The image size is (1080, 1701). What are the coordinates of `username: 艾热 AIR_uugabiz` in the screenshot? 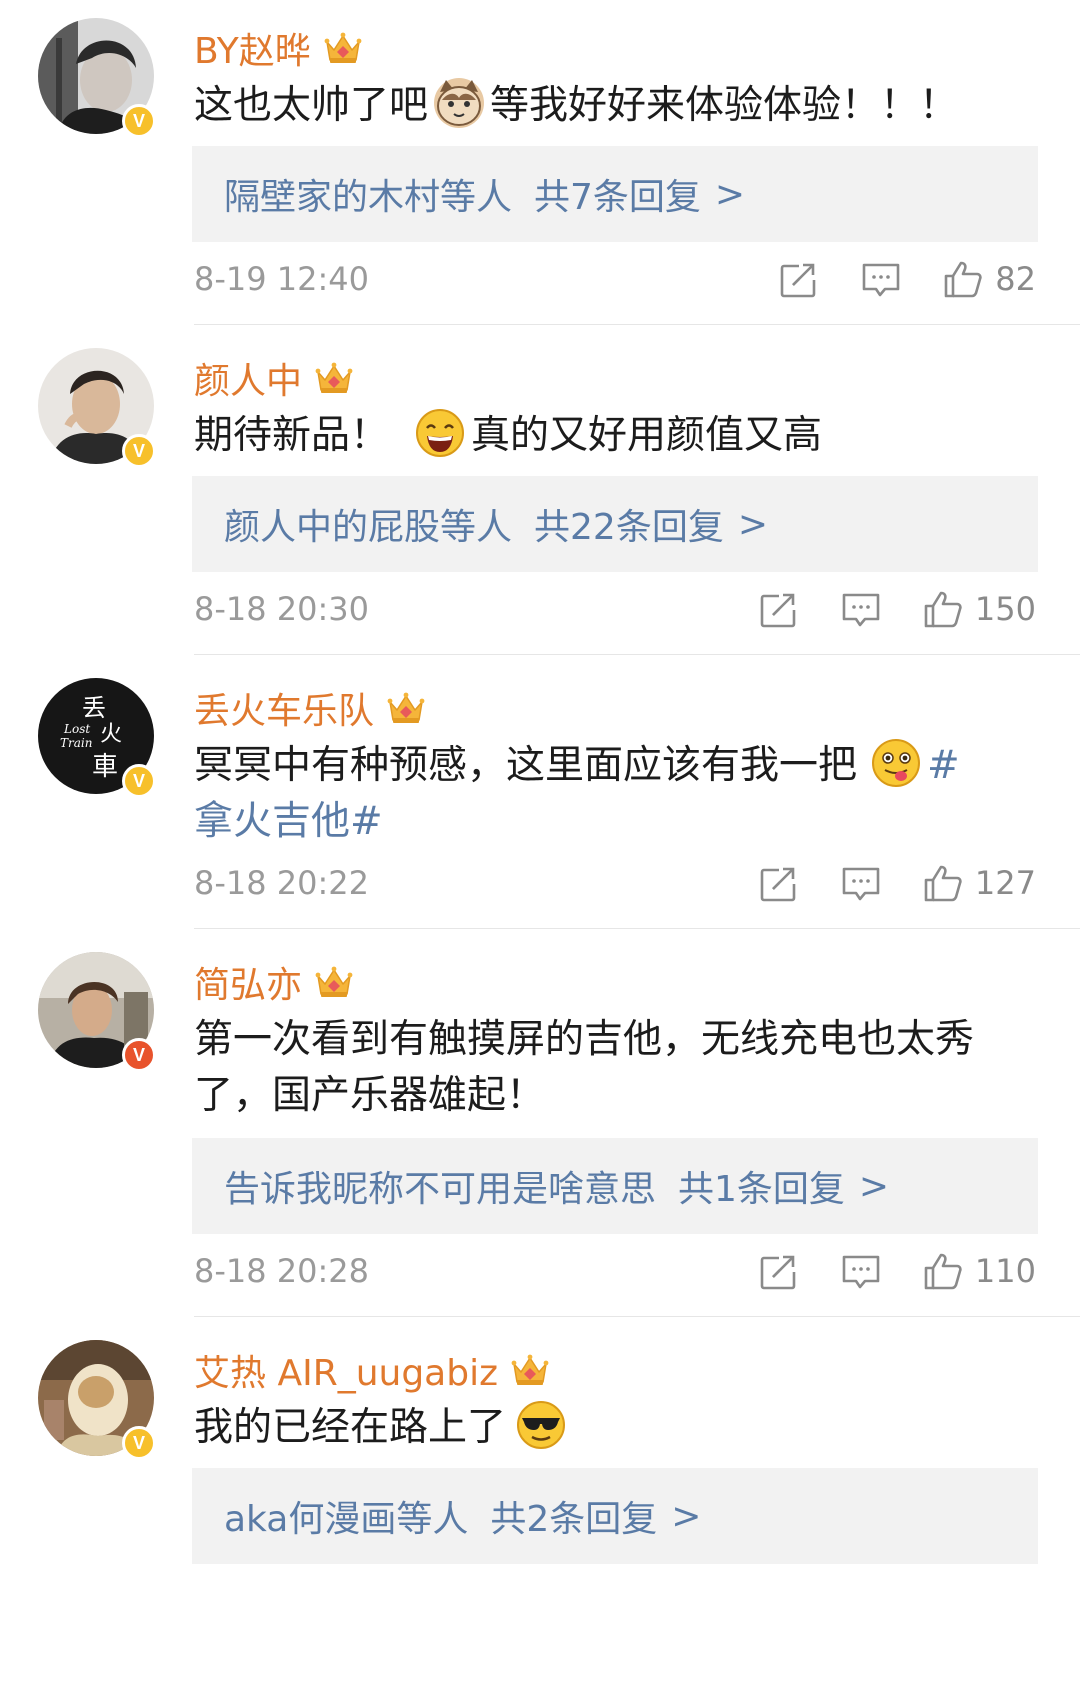 It's located at (346, 1370).